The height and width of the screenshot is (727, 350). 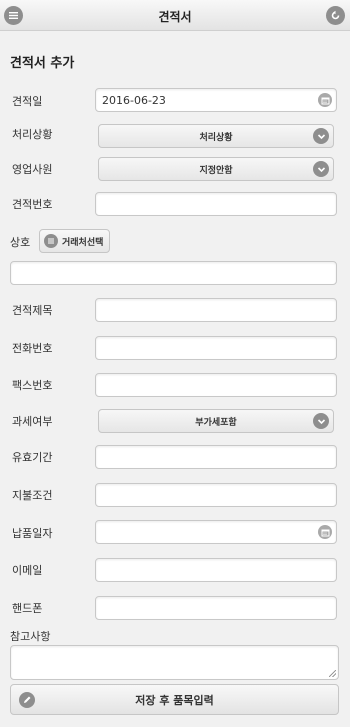 I want to click on estimate-date-field: 2016-06-23, so click(x=216, y=100).